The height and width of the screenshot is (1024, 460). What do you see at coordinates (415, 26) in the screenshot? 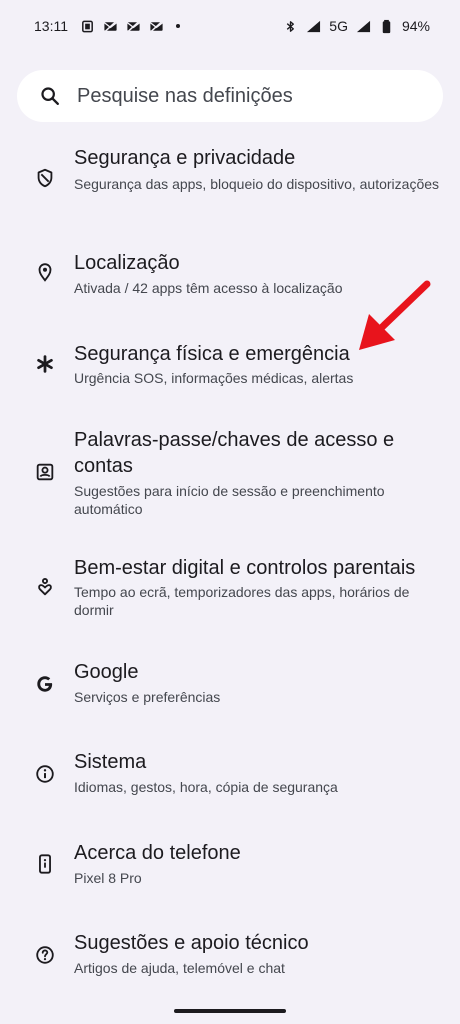
I see `battery-percentage: 94%` at bounding box center [415, 26].